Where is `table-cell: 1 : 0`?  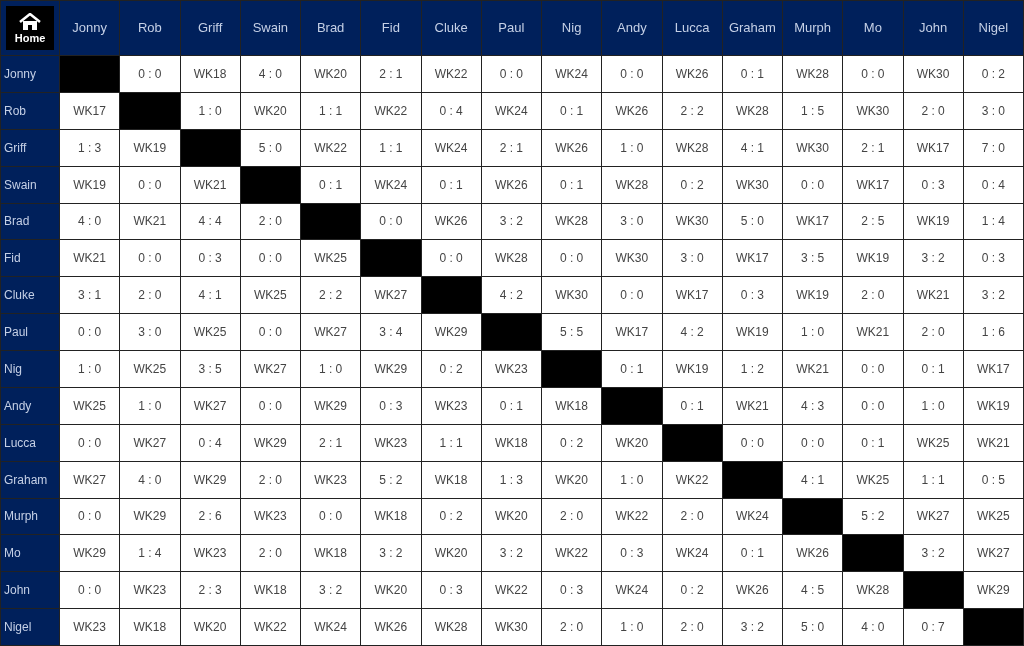
table-cell: 1 : 0 is located at coordinates (150, 405).